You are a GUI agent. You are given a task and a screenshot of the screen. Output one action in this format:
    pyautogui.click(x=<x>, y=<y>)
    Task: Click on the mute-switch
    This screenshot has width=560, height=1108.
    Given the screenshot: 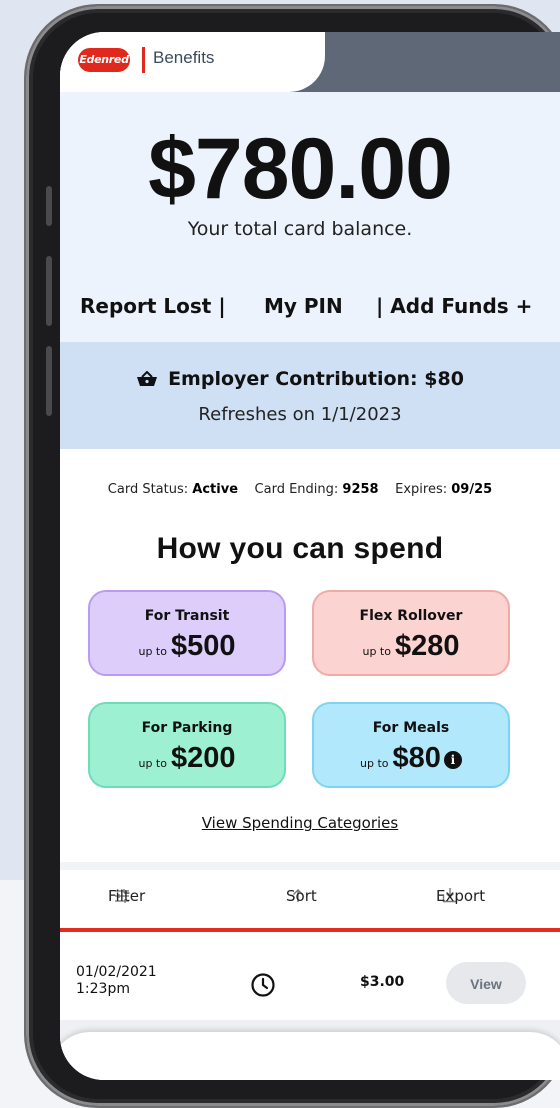 What is the action you would take?
    pyautogui.click(x=49, y=206)
    